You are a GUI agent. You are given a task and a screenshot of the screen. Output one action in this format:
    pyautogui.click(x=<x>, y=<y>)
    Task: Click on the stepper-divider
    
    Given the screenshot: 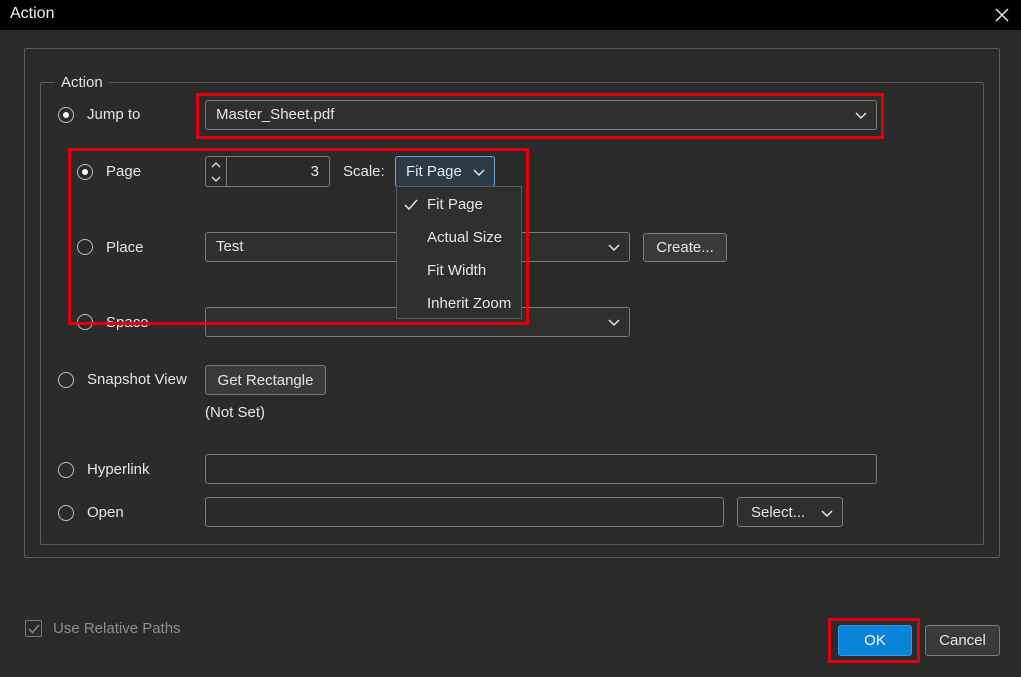 What is the action you would take?
    pyautogui.click(x=226, y=171)
    